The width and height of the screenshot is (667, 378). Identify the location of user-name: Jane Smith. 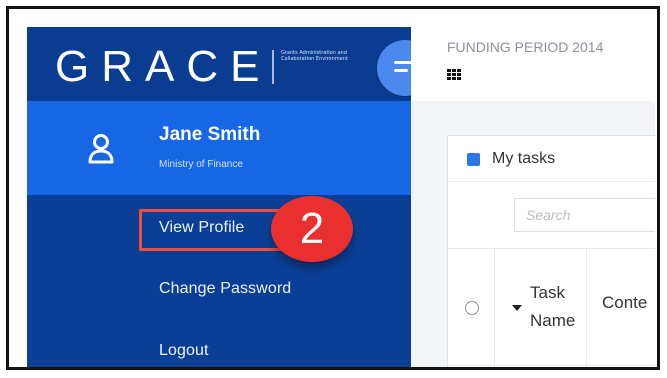
(210, 134).